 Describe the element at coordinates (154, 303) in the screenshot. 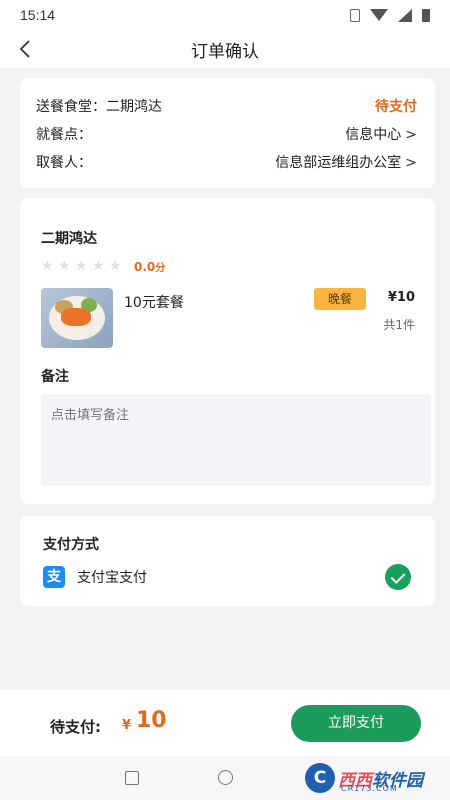

I see `item-name: 10元套餐` at that location.